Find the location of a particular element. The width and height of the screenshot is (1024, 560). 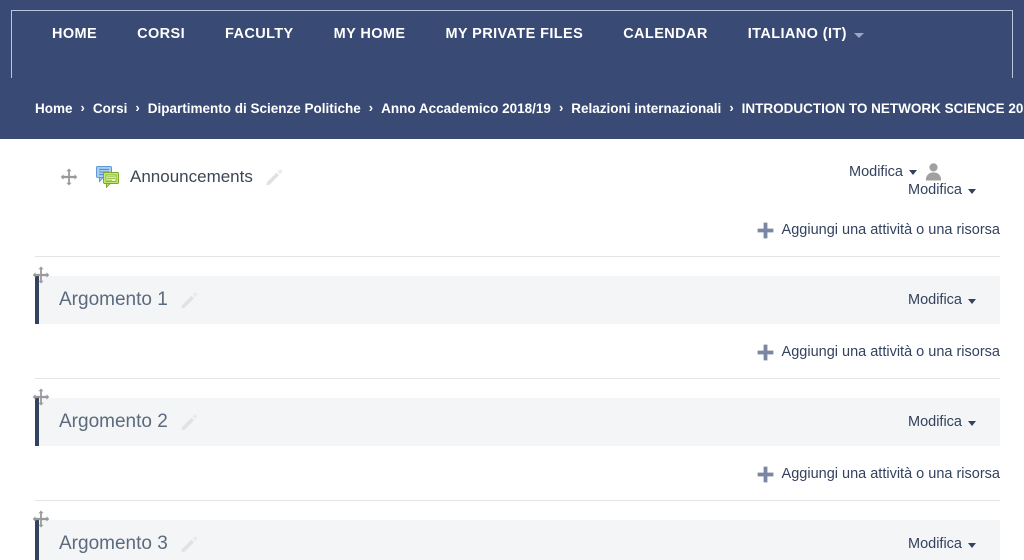

section-edit-menu-announcements: Modifica is located at coordinates (942, 190).